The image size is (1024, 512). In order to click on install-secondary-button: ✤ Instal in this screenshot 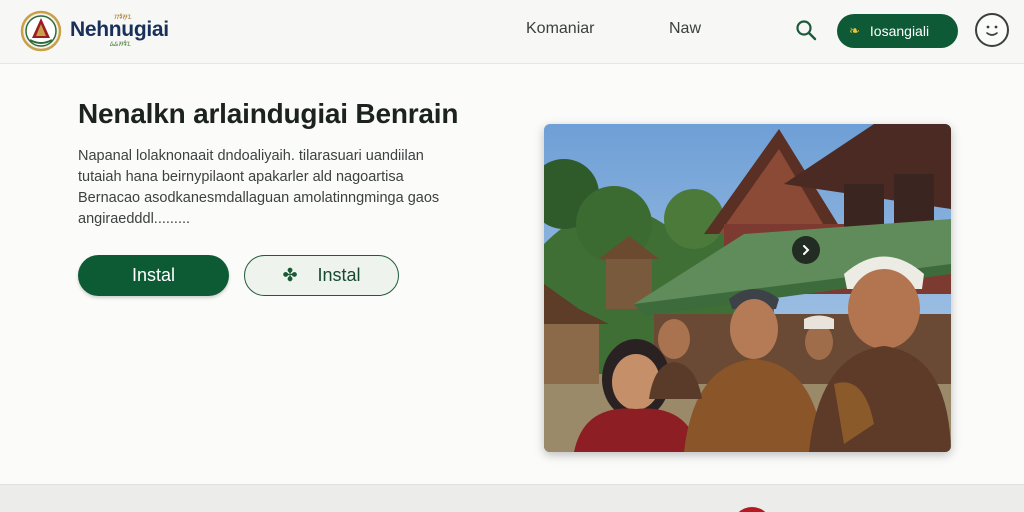, I will do `click(321, 275)`.